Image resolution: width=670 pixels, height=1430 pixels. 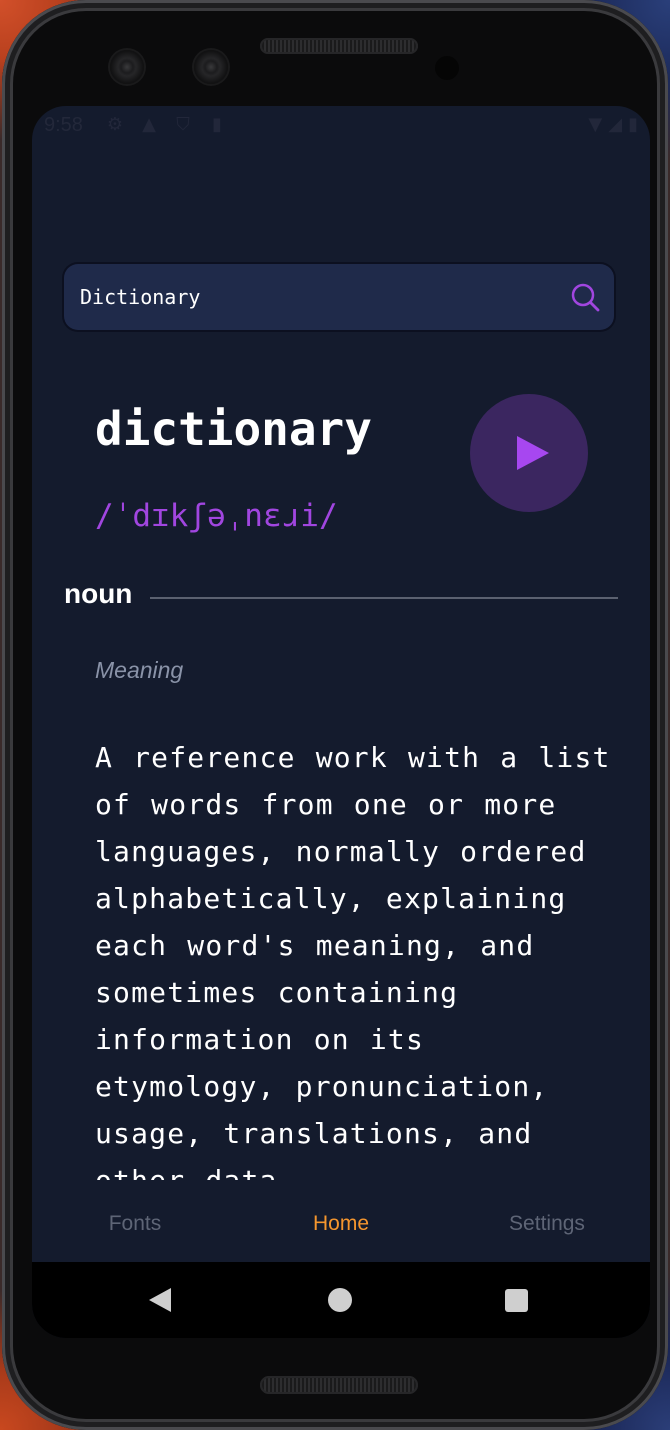 I want to click on nav-fonts: Fonts, so click(x=135, y=1228).